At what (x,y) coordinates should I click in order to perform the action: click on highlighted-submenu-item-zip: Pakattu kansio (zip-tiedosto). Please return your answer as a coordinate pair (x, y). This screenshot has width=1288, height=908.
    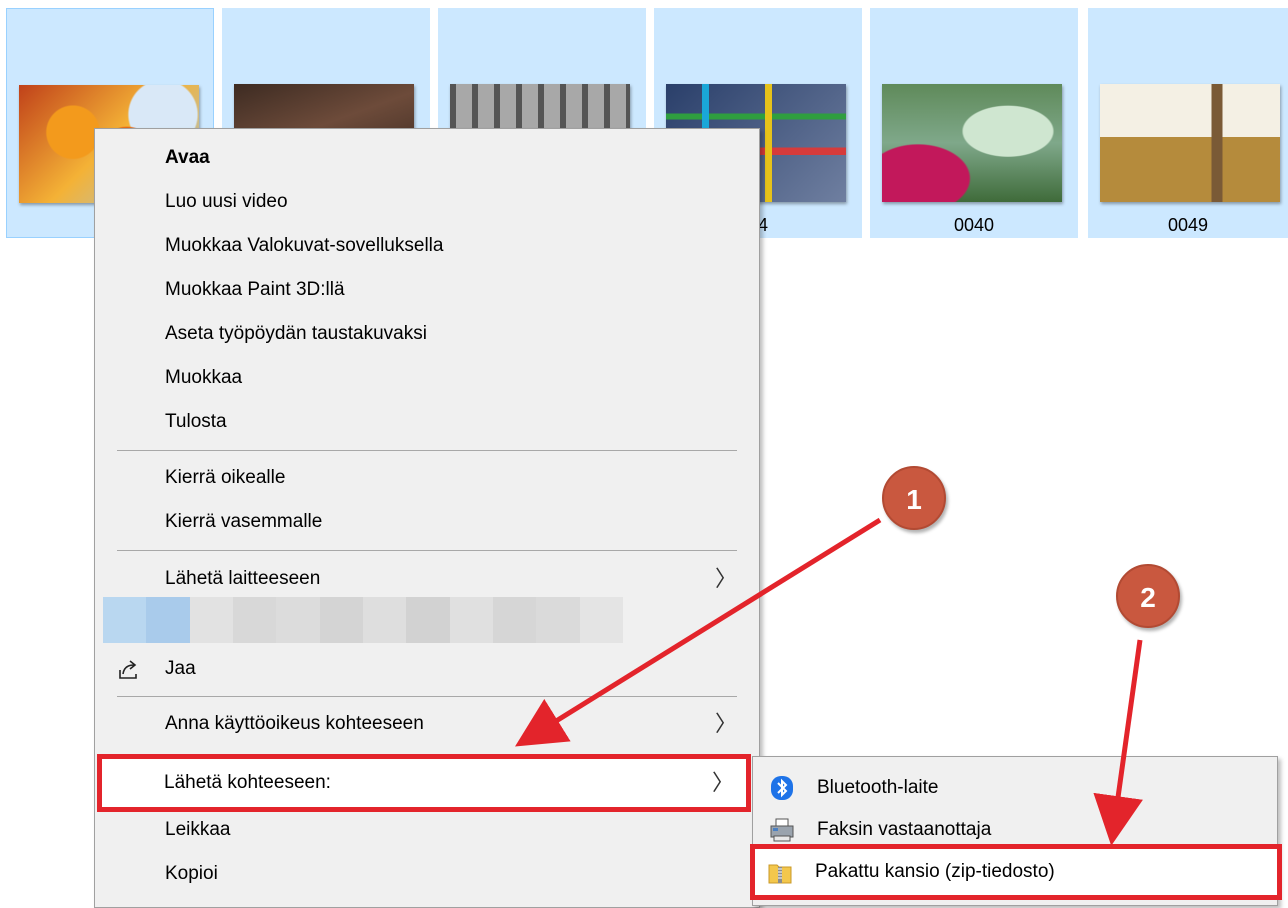
    Looking at the image, I should click on (1016, 872).